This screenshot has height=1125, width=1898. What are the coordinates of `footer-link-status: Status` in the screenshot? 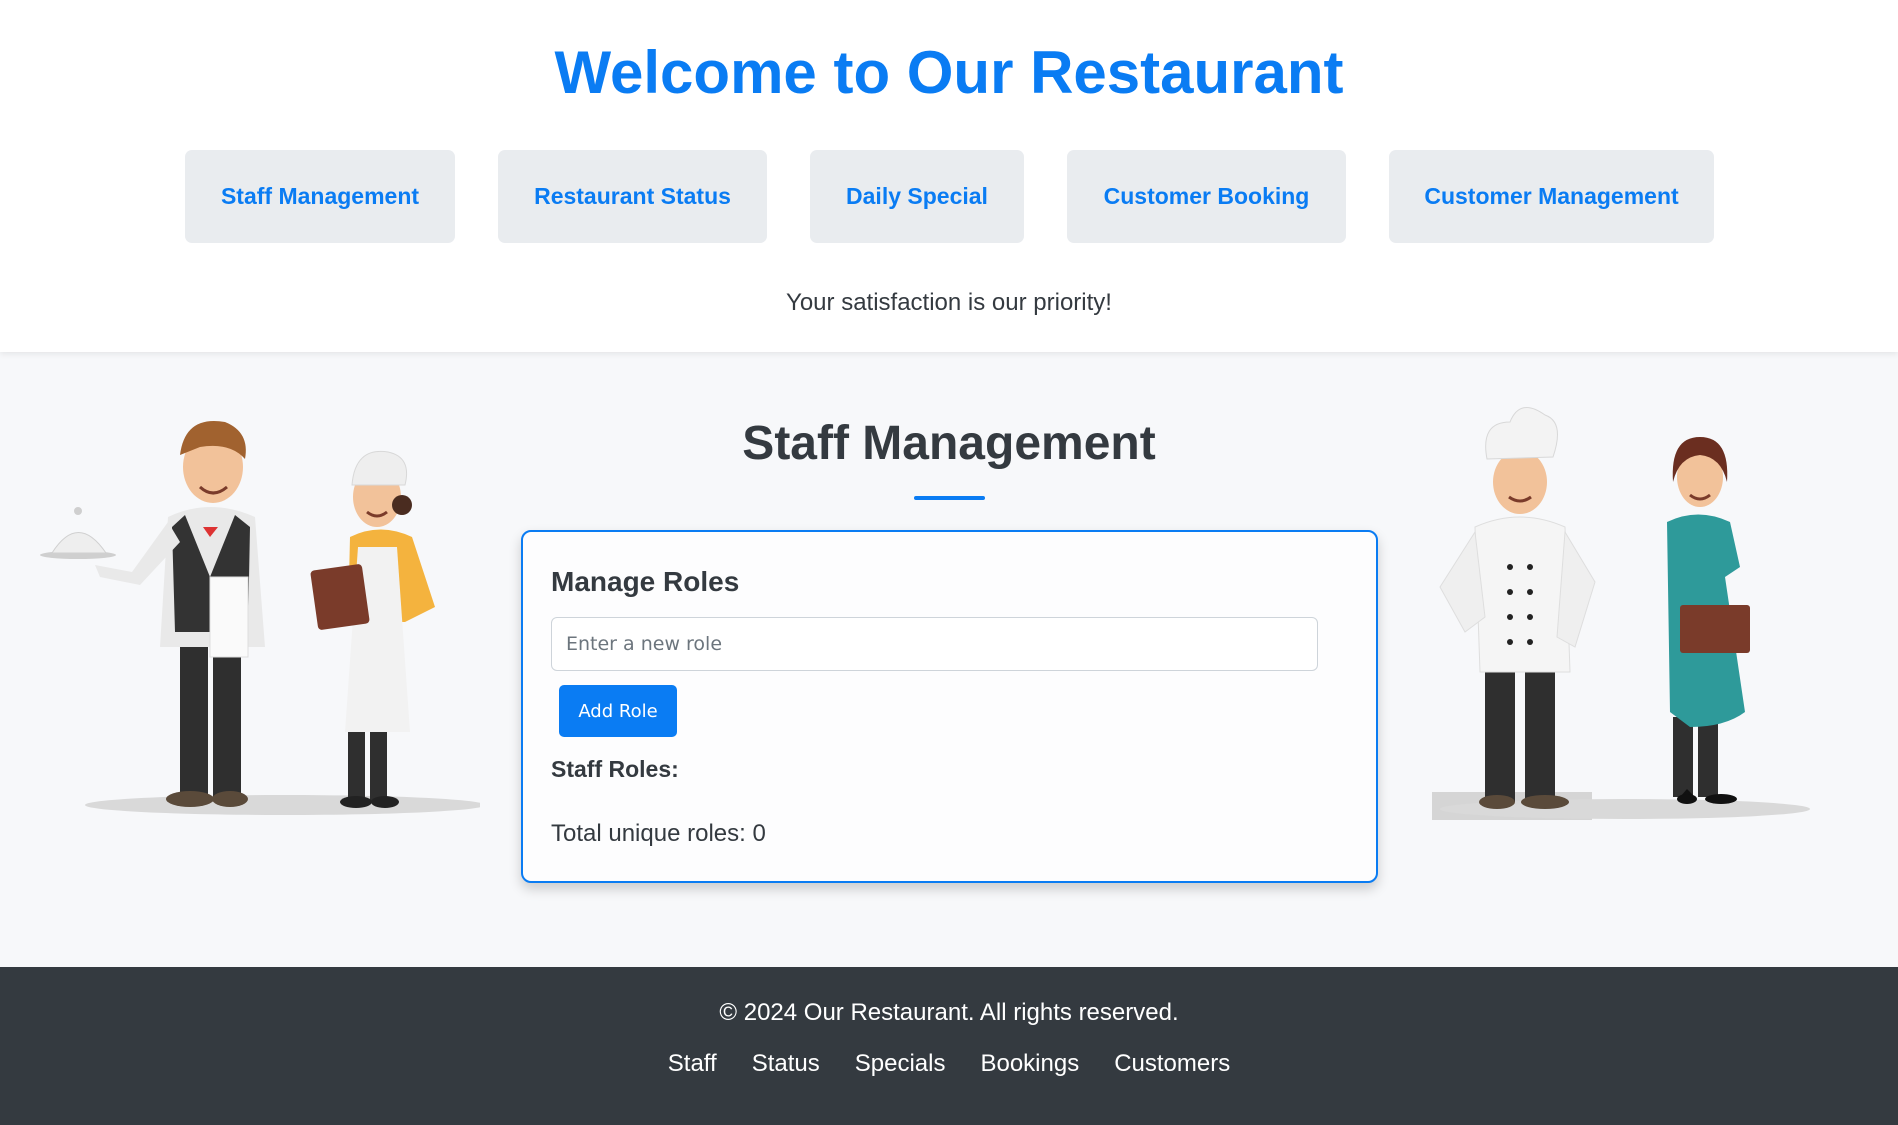 It's located at (786, 1064).